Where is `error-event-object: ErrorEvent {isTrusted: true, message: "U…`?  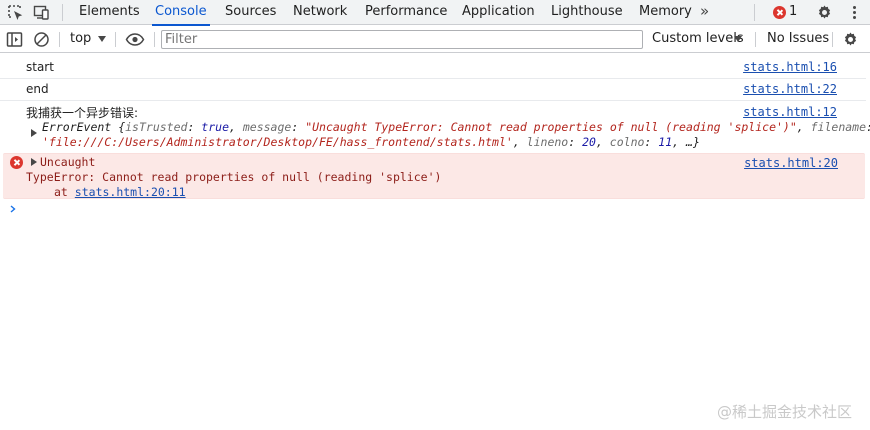
error-event-object: ErrorEvent {isTrusted: true, message: "U… is located at coordinates (456, 127).